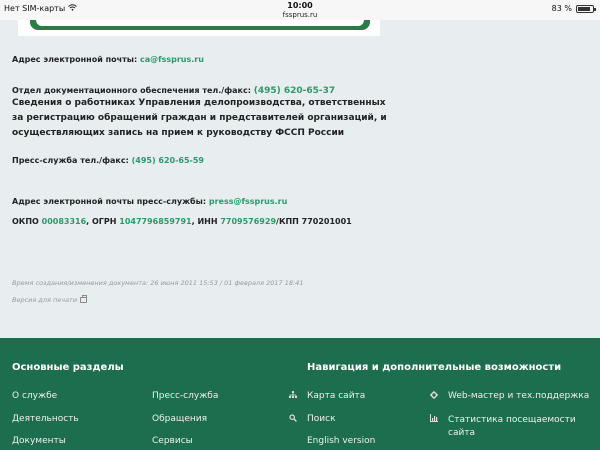 The width and height of the screenshot is (600, 450). I want to click on search-icon, so click(293, 419).